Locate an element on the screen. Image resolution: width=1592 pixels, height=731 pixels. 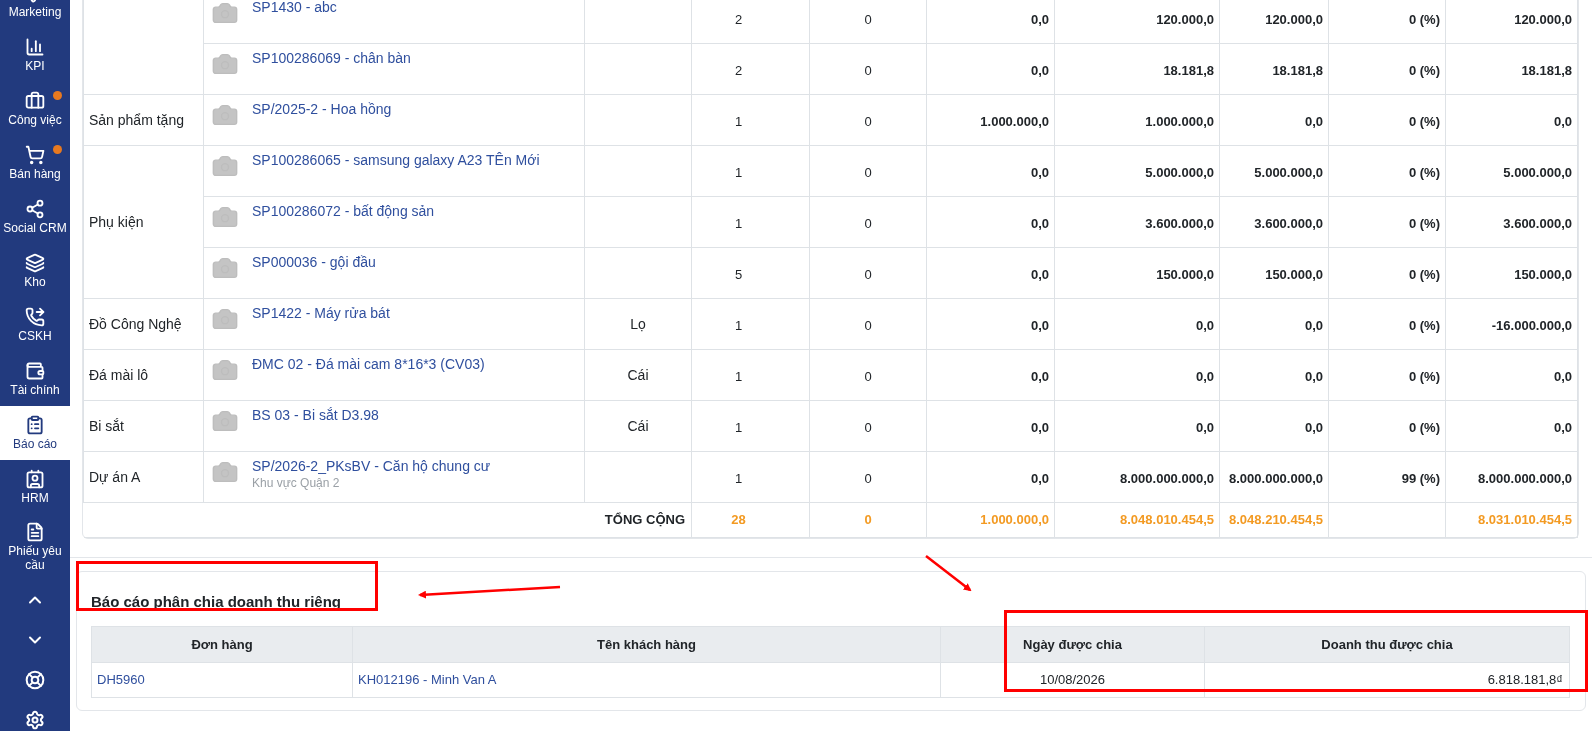
table-link: KH012196 - Minh Van A is located at coordinates (427, 680).